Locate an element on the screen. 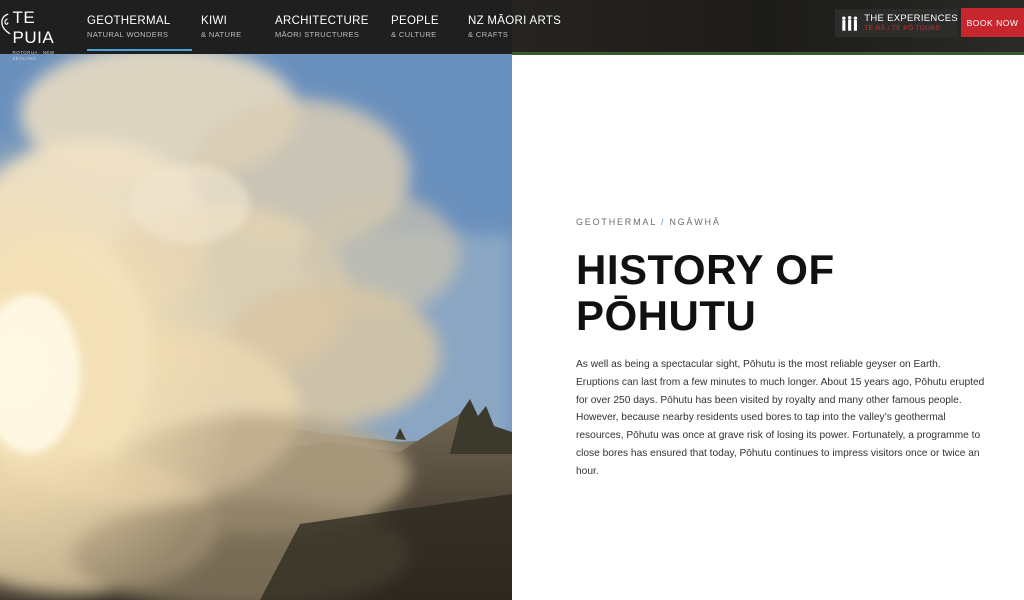 This screenshot has height=600, width=1024. nav-item-nz-maori-arts: NZ MĀORI ARTS & CRAFTS is located at coordinates (514, 27).